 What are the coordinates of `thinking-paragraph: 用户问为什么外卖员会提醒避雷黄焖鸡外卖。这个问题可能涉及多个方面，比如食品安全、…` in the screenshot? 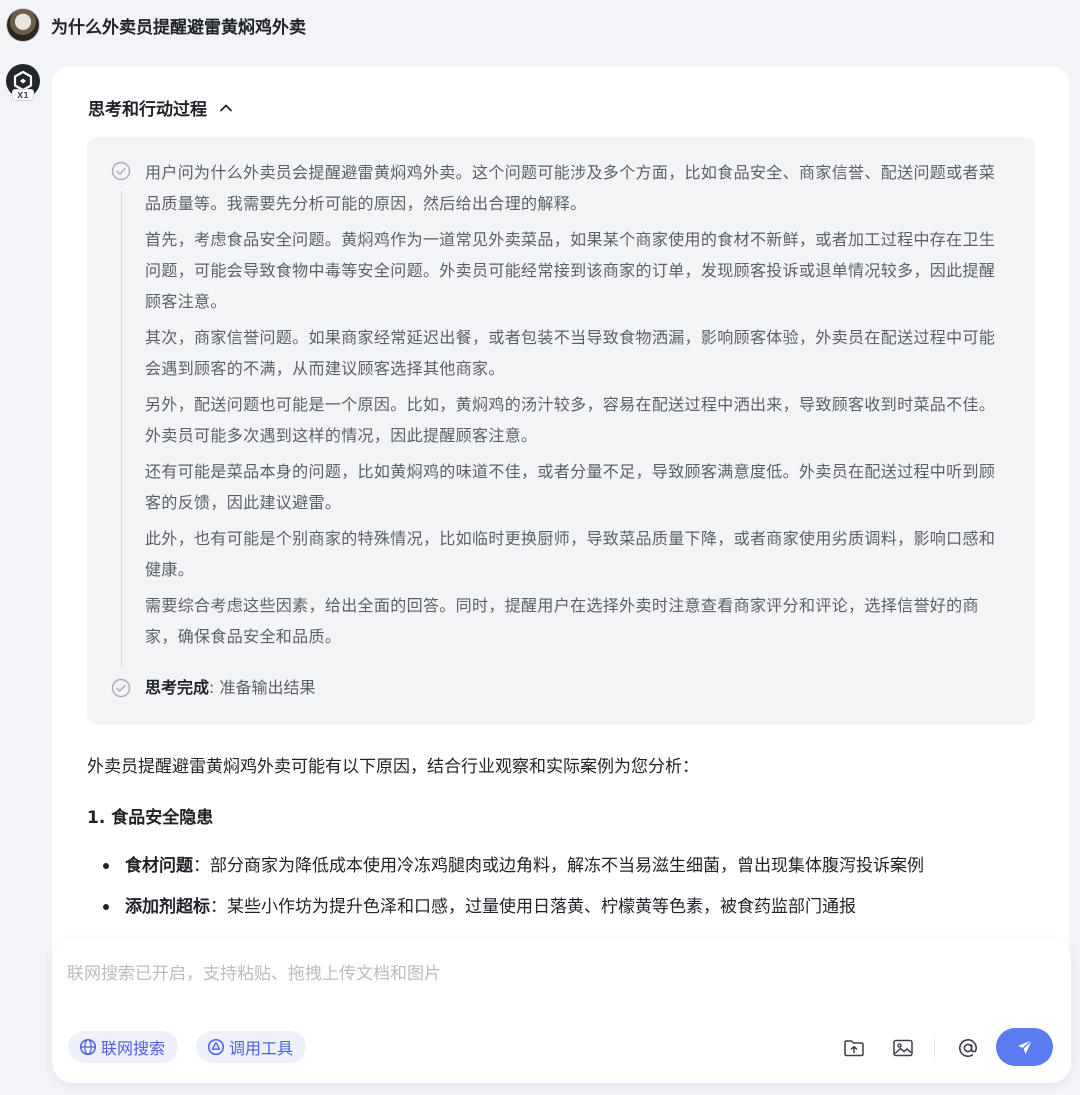 It's located at (570, 188).